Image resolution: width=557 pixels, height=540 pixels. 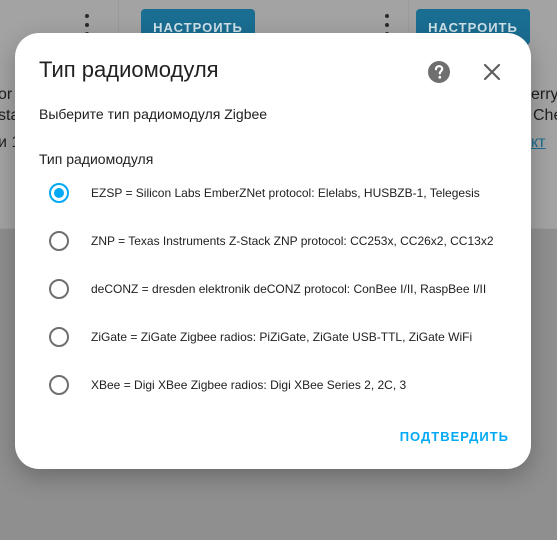 What do you see at coordinates (538, 143) in the screenshot?
I see `card-link: кт` at bounding box center [538, 143].